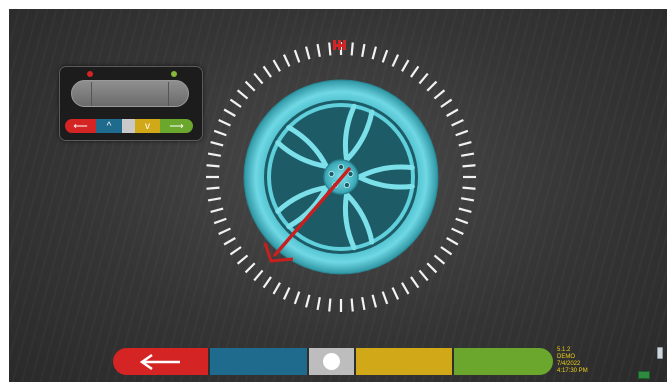  I want to click on top-position-marker, so click(339, 45).